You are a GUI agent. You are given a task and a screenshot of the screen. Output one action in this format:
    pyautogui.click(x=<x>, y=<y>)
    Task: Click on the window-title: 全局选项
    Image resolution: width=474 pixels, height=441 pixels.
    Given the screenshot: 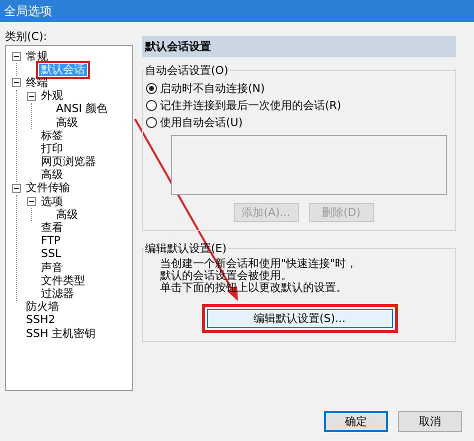 What is the action you would take?
    pyautogui.click(x=237, y=11)
    